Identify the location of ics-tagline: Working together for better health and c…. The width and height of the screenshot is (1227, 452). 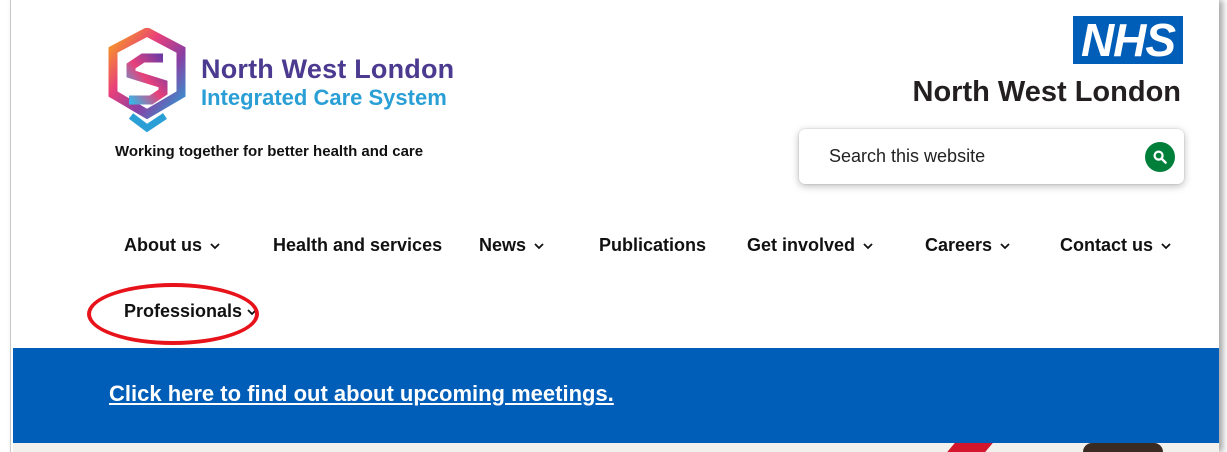
(269, 151).